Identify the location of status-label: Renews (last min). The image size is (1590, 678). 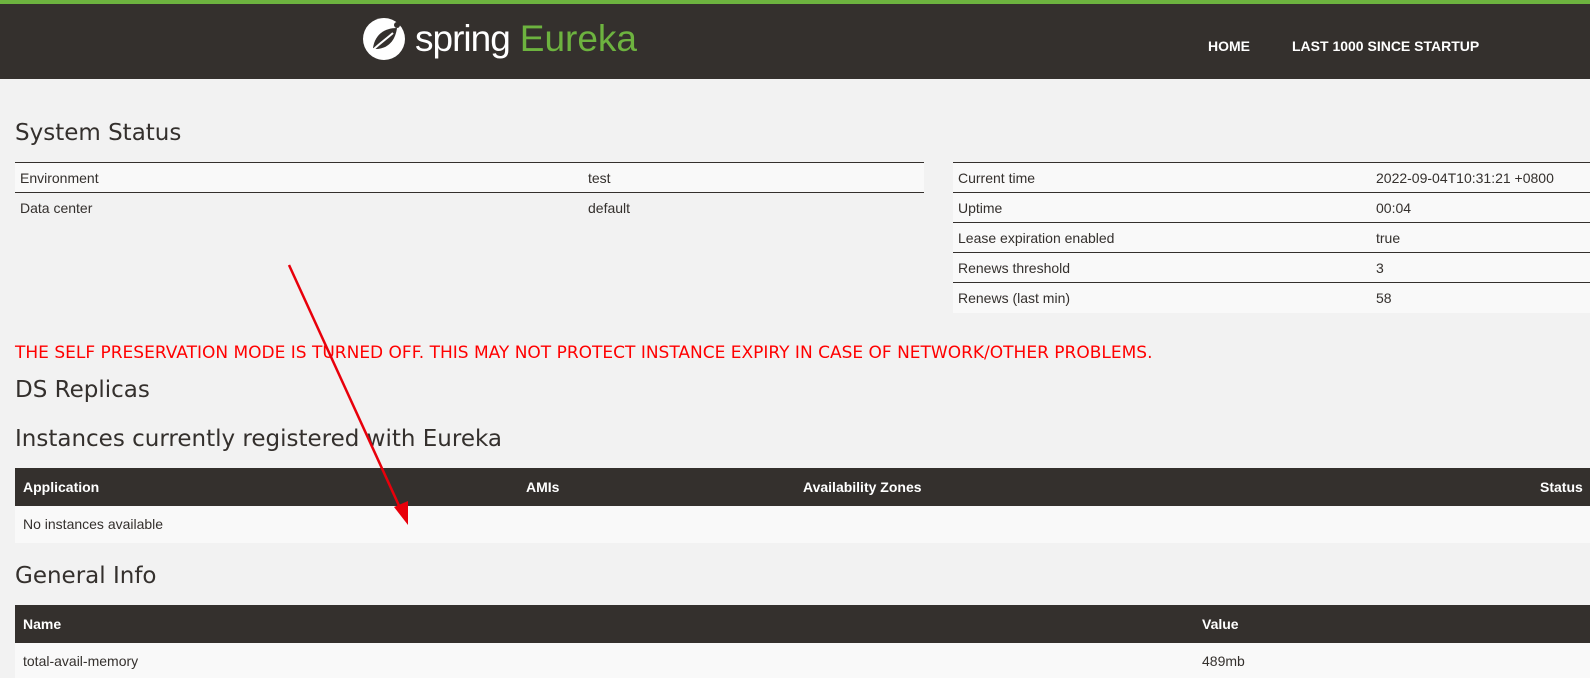
(1162, 297).